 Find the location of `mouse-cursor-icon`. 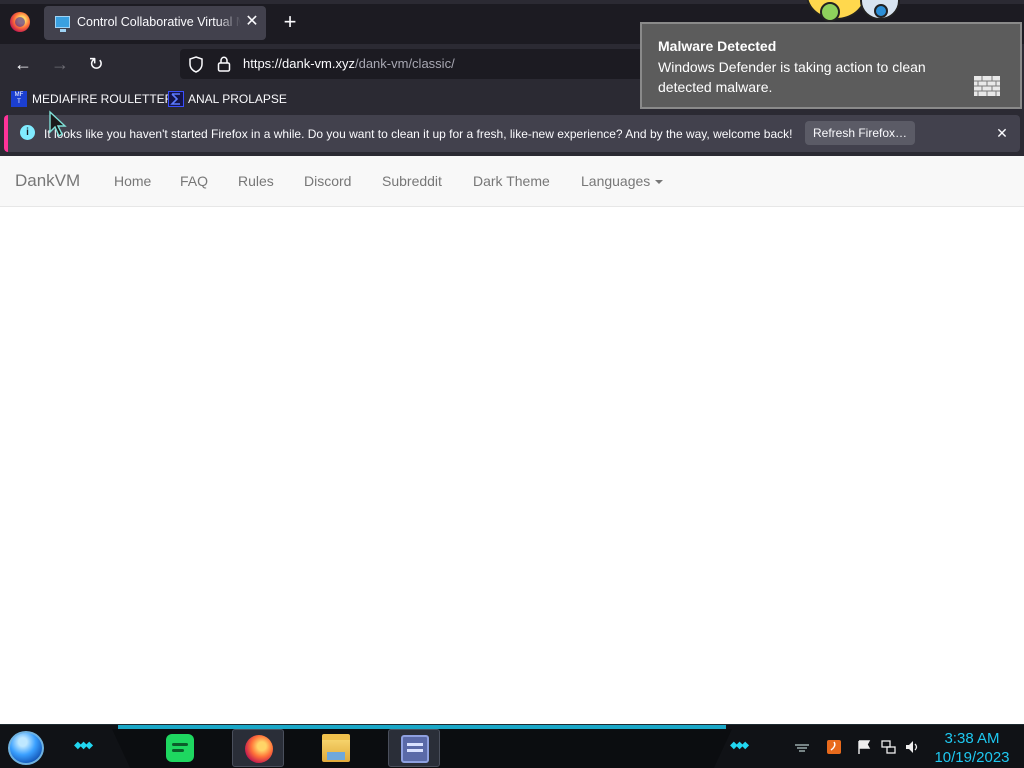

mouse-cursor-icon is located at coordinates (58, 124).